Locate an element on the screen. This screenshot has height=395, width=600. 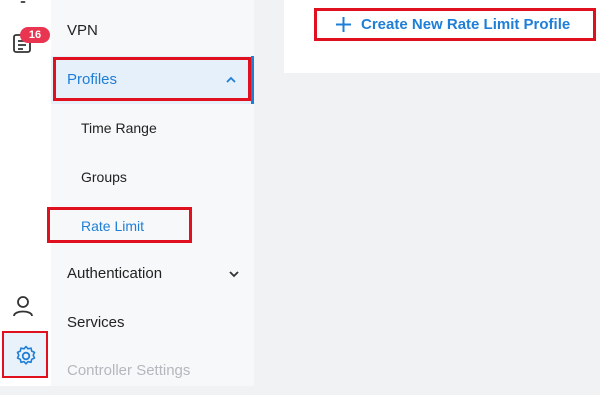
menu-item-profiles: Profiles is located at coordinates (152, 80).